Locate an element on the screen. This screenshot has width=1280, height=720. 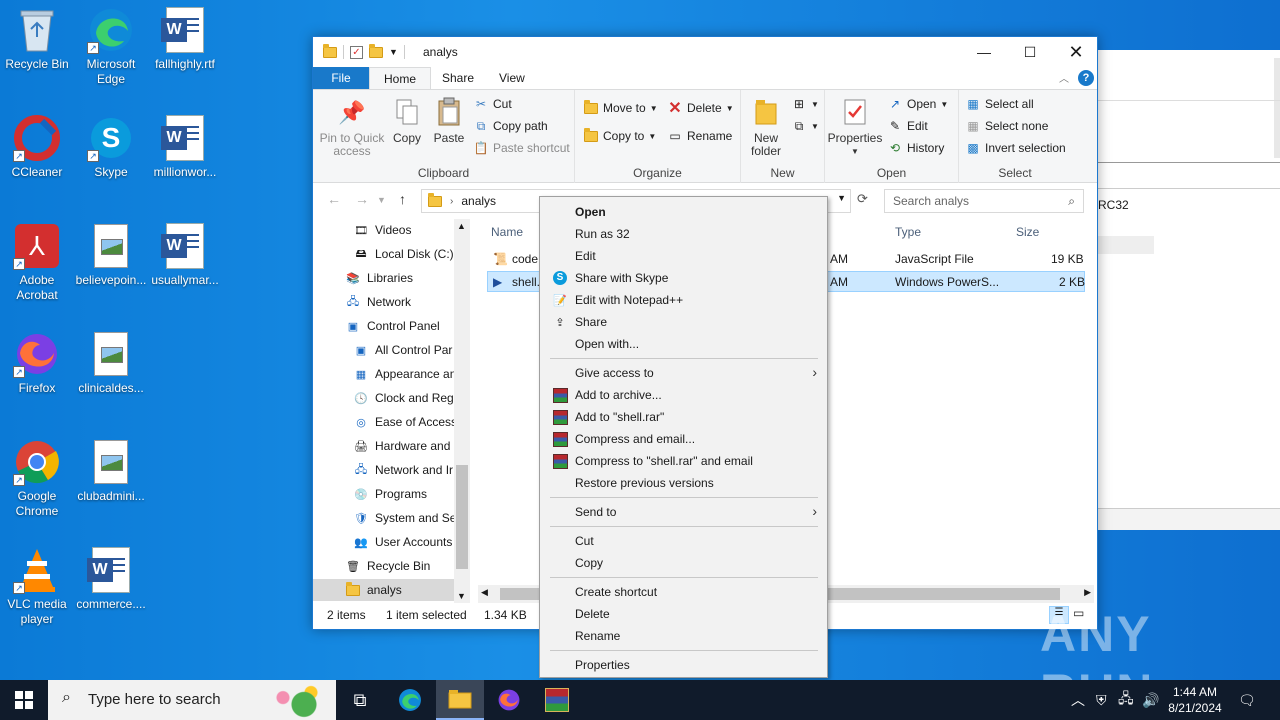
taskbar-winrar-button is located at coordinates (557, 700).